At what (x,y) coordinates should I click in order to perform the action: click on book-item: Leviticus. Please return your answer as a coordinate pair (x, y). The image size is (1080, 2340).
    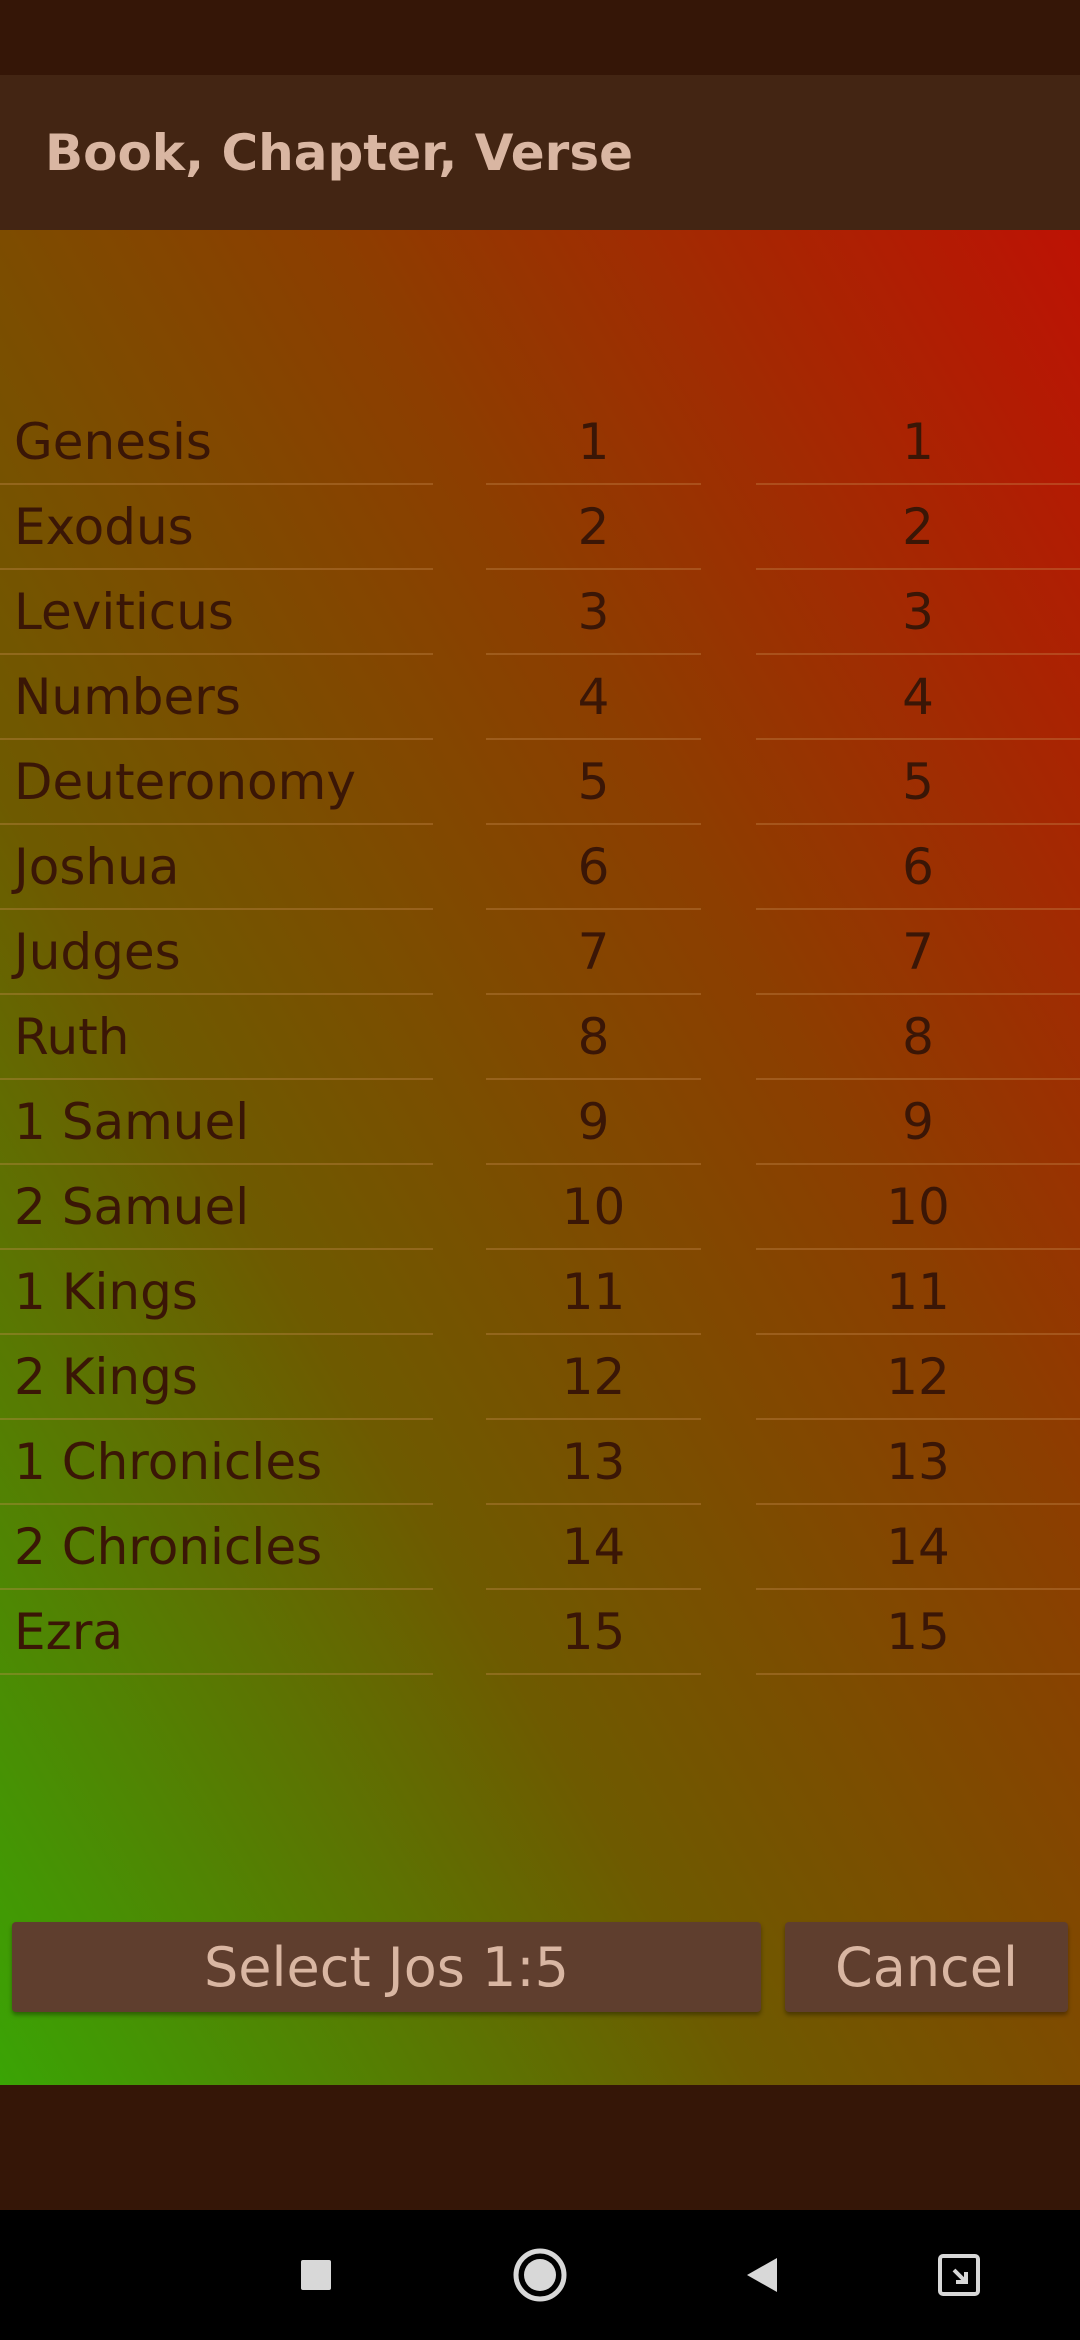
    Looking at the image, I should click on (216, 612).